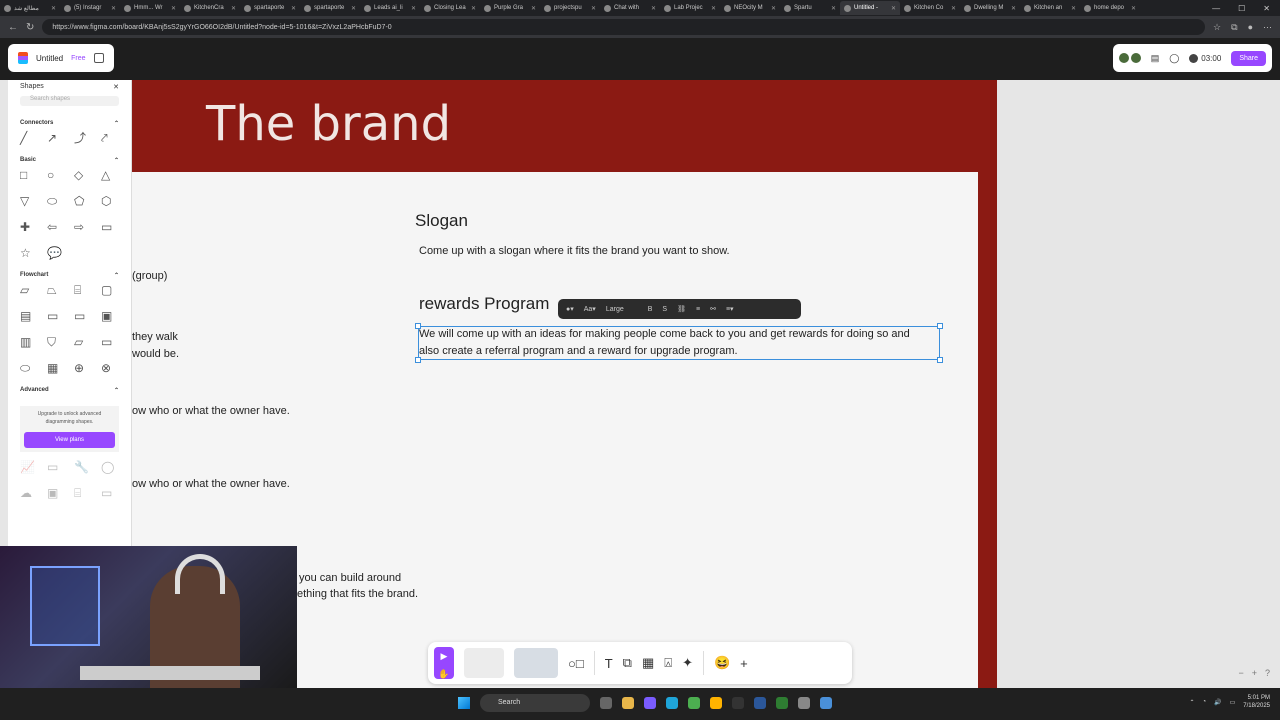 The image size is (1280, 720). I want to click on browser-tab: Dwelling M ✕, so click(990, 8).